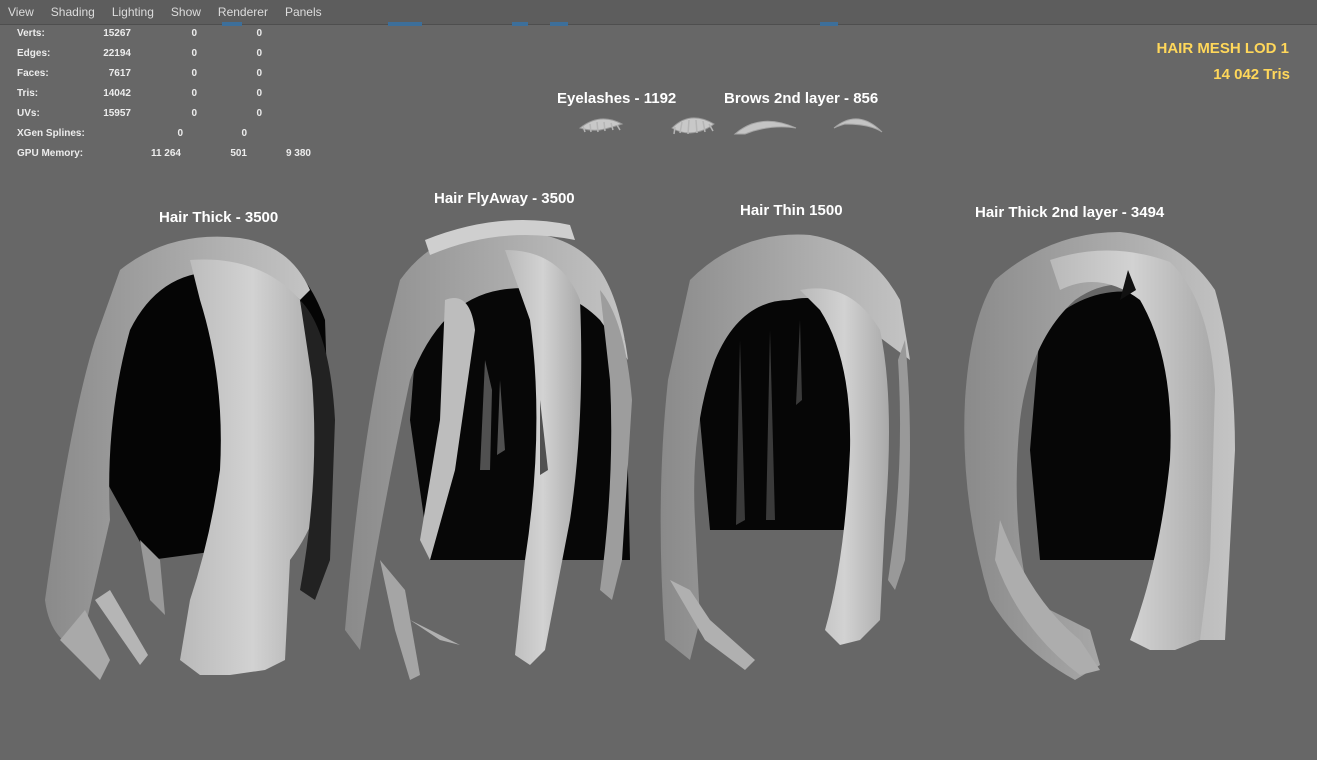 Image resolution: width=1317 pixels, height=760 pixels. I want to click on caption-eyelashes: Eyelashes - 1192, so click(617, 98).